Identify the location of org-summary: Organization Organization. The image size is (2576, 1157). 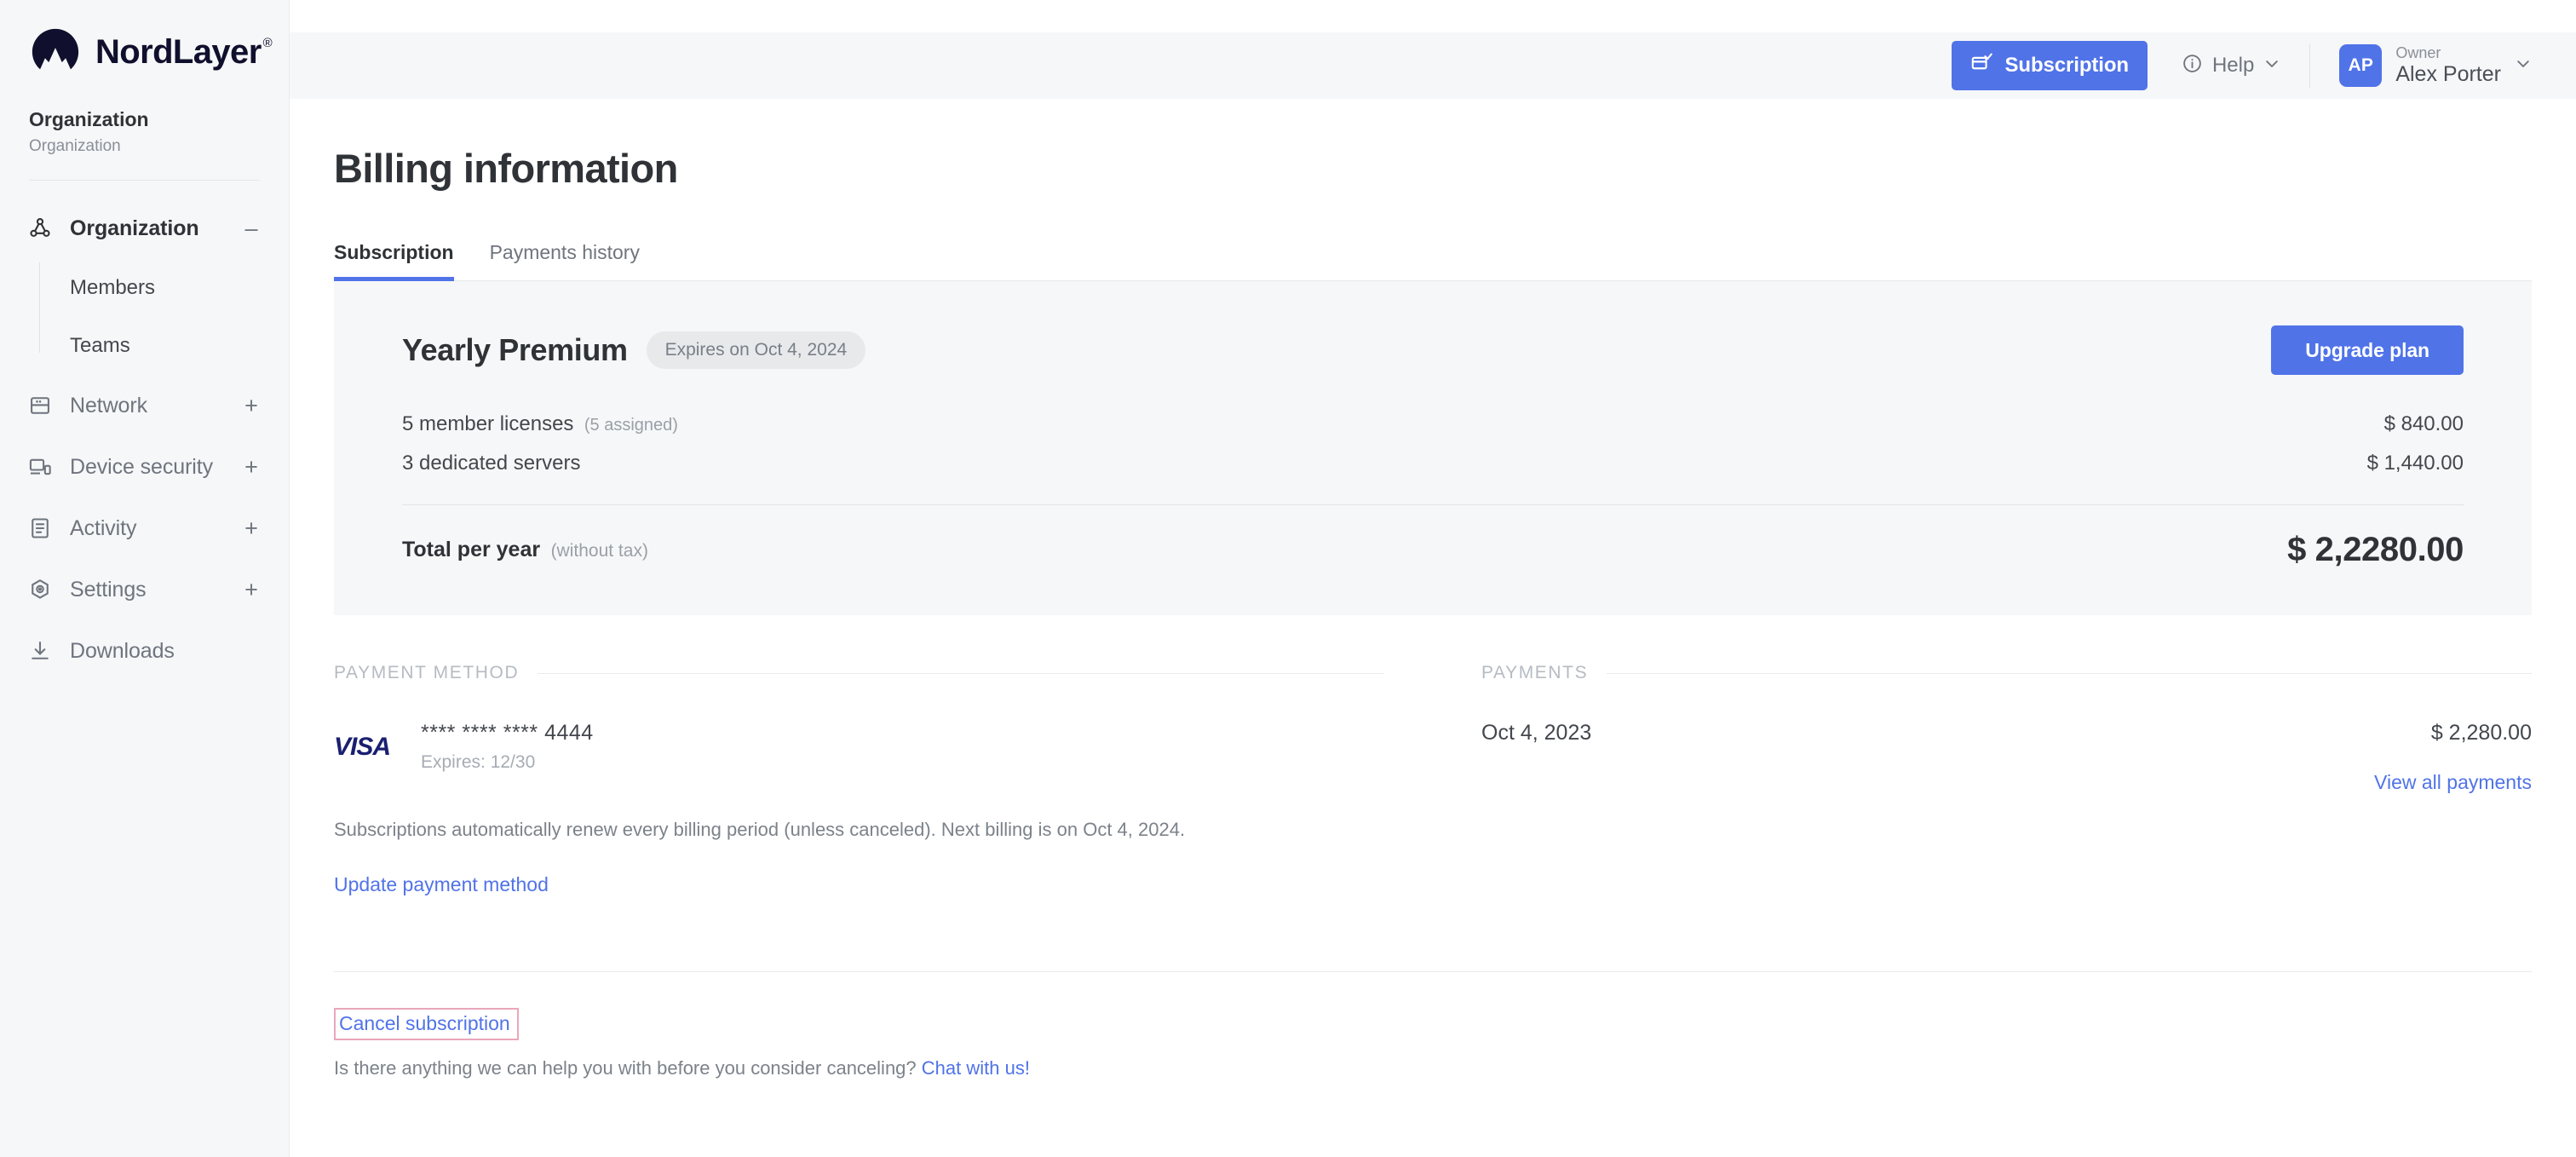
(145, 118).